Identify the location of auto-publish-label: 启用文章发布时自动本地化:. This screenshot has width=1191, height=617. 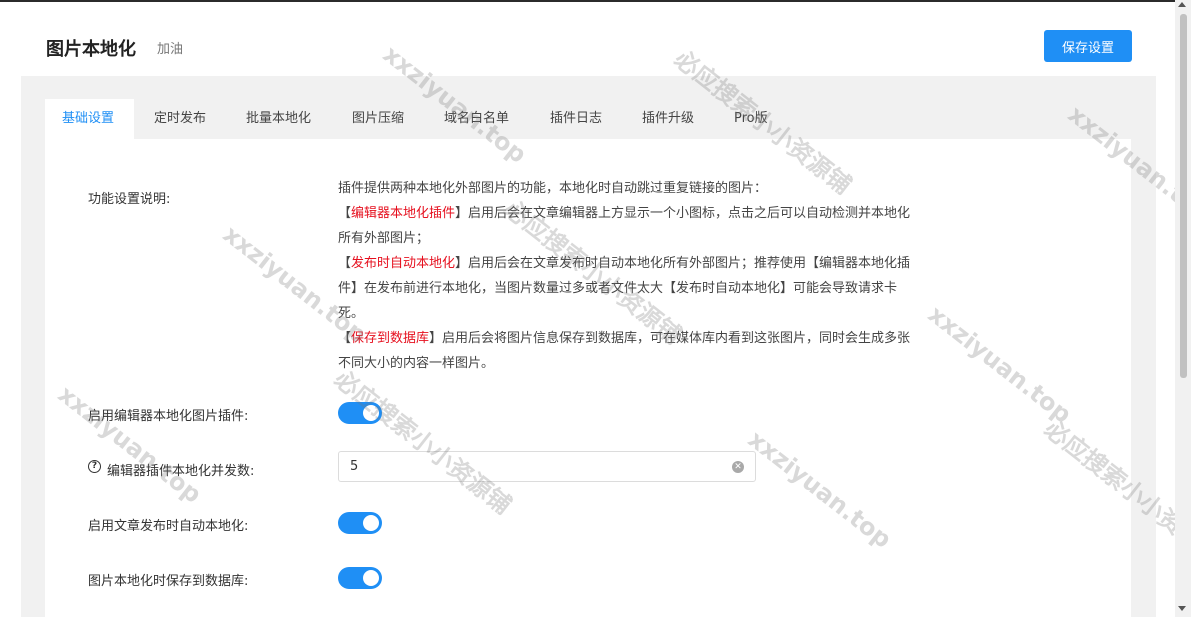
(168, 526).